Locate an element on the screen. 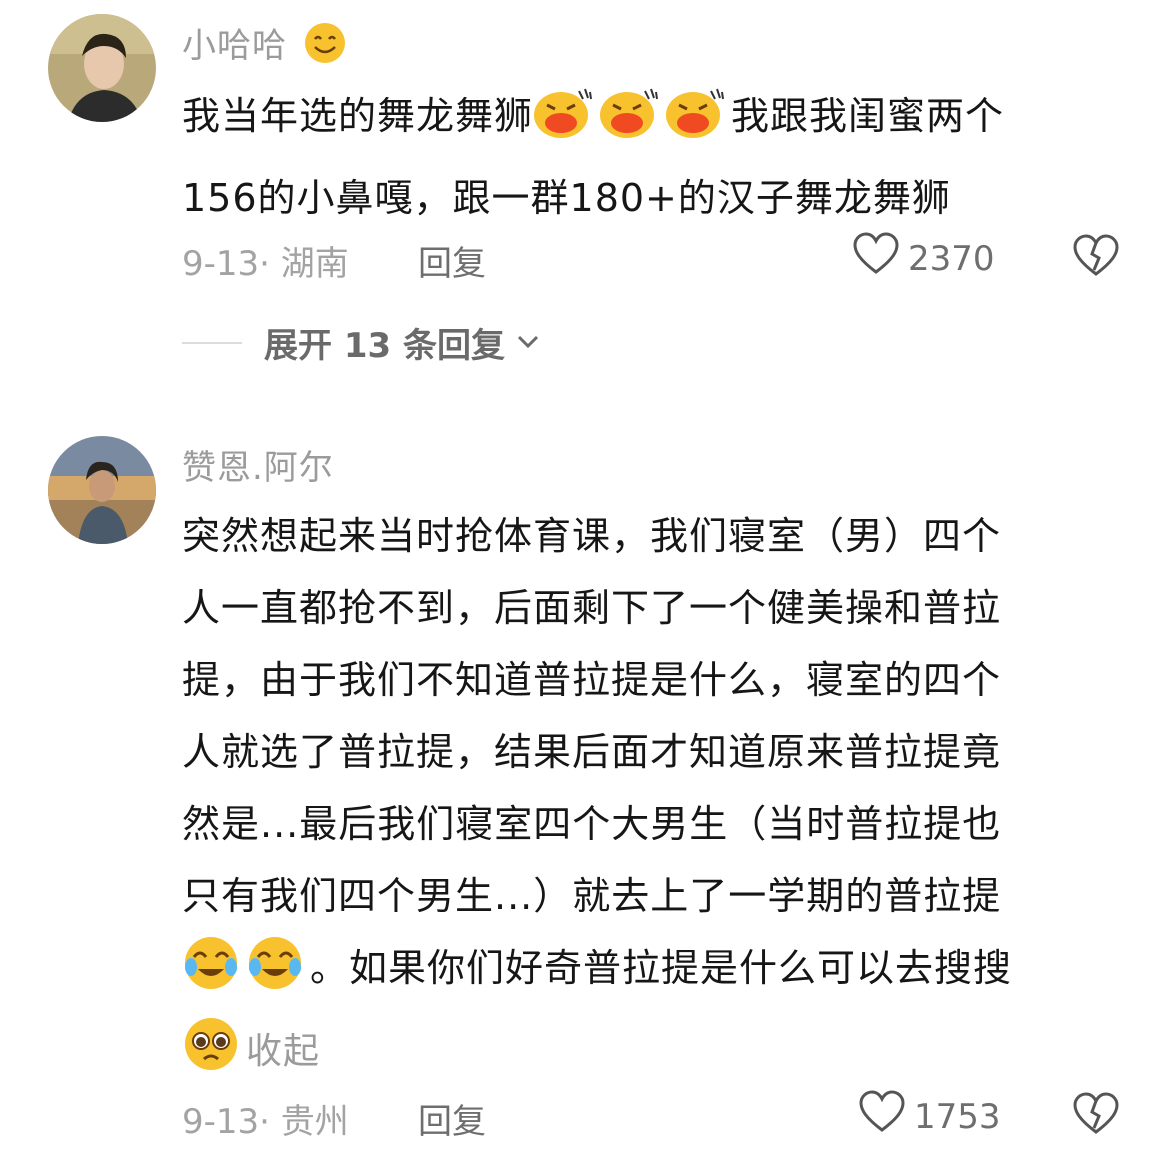  username: 小哈哈 is located at coordinates (267, 46).